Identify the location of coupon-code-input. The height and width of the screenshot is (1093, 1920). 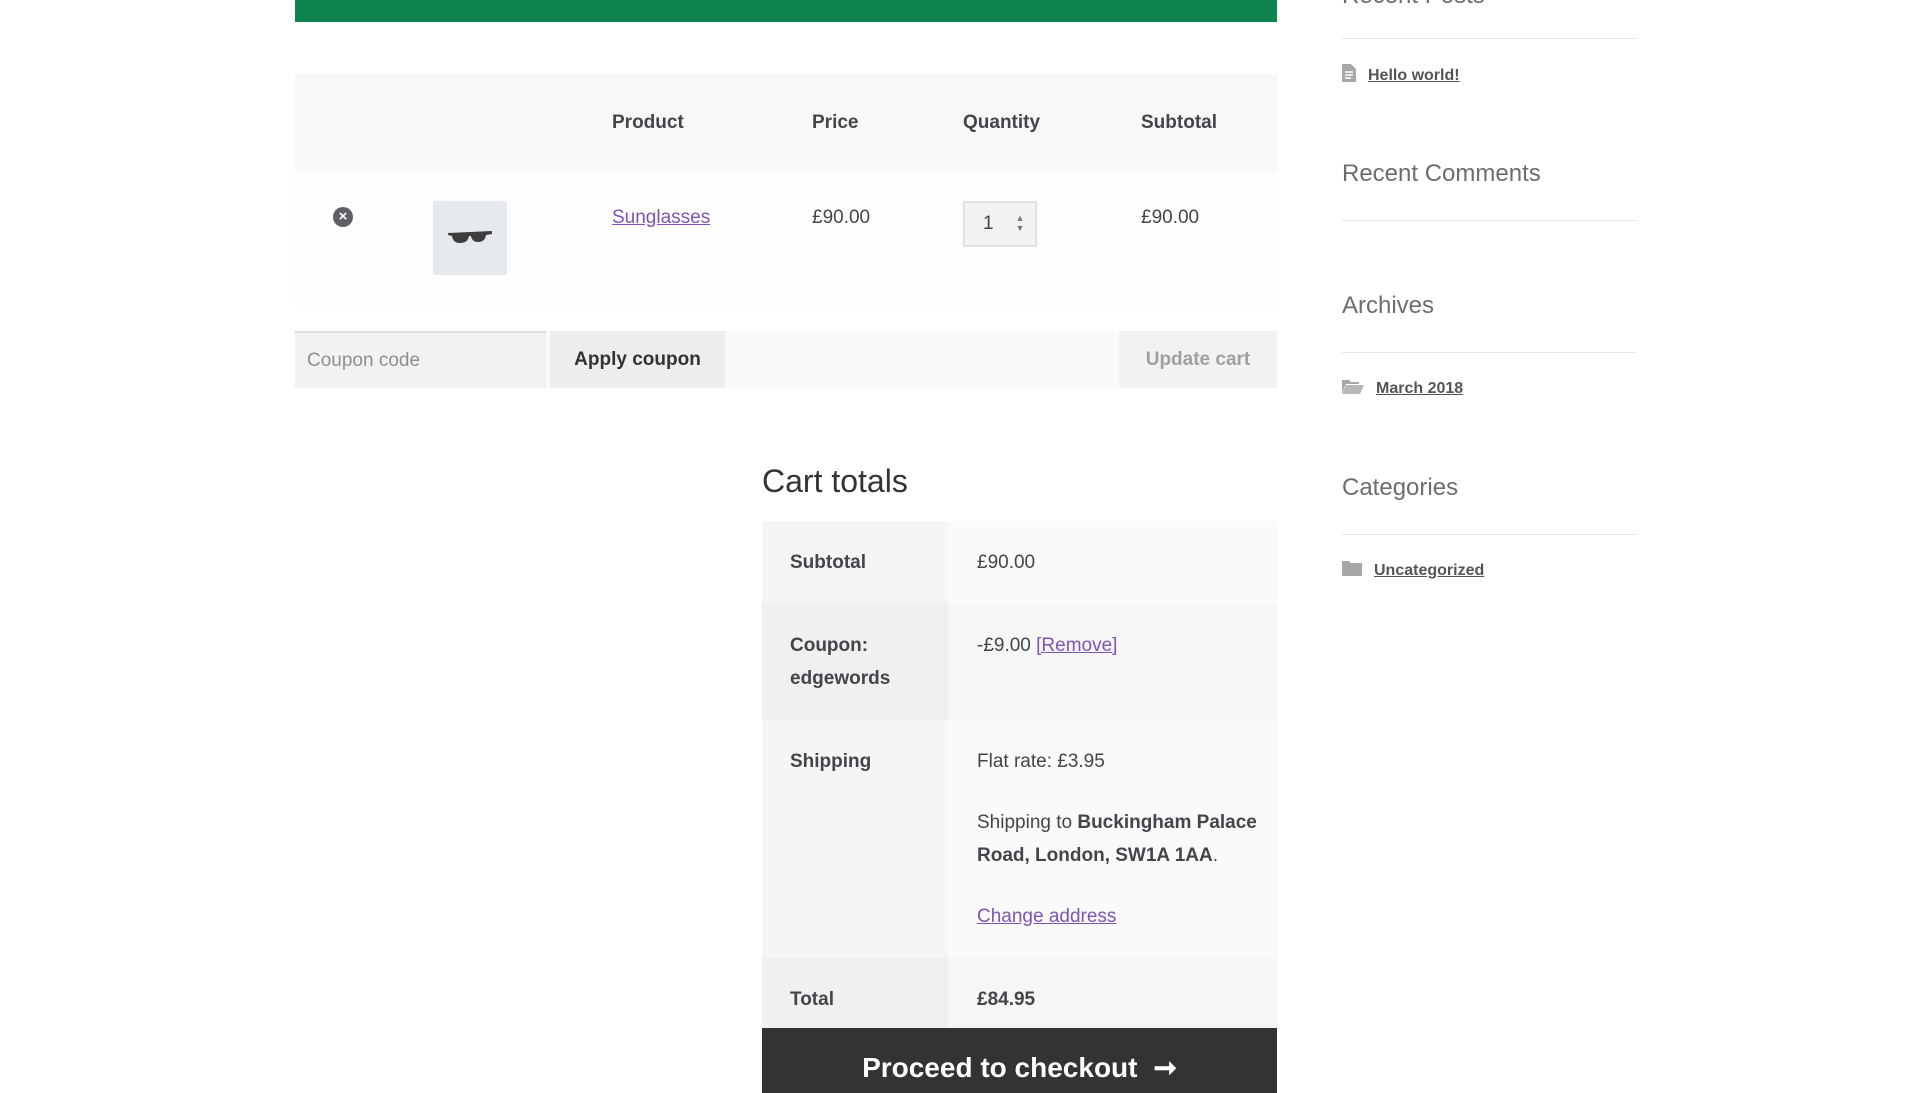
(420, 359).